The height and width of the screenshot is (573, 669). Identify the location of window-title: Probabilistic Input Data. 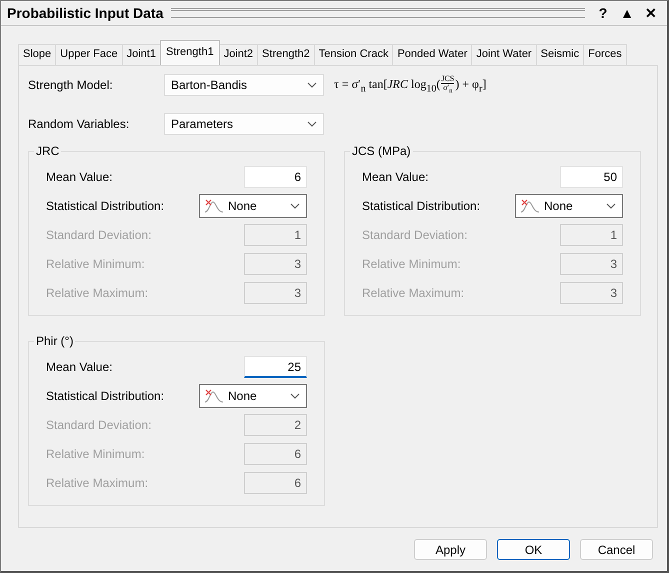
(85, 13).